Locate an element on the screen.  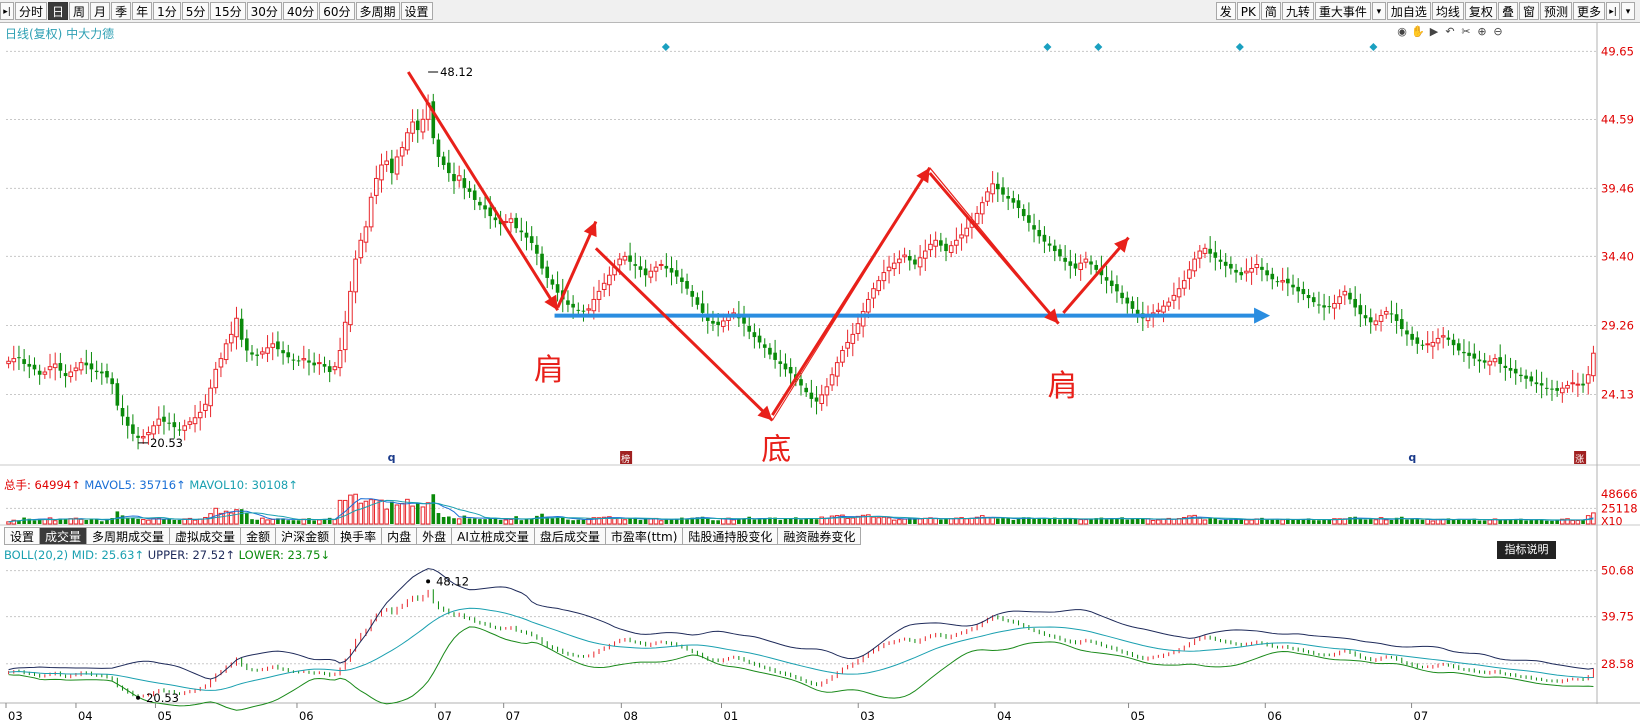
btn-die: 叠 is located at coordinates (1507, 11).